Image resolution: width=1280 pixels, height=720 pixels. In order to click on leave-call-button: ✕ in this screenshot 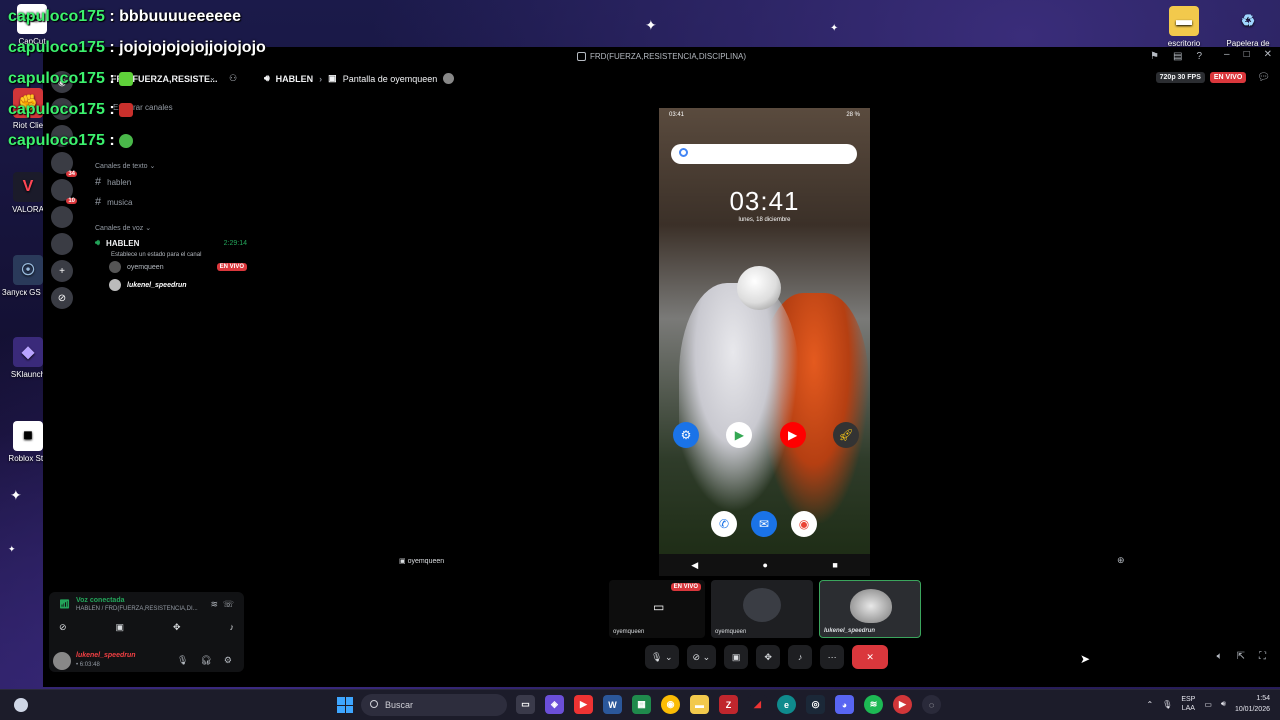, I will do `click(870, 657)`.